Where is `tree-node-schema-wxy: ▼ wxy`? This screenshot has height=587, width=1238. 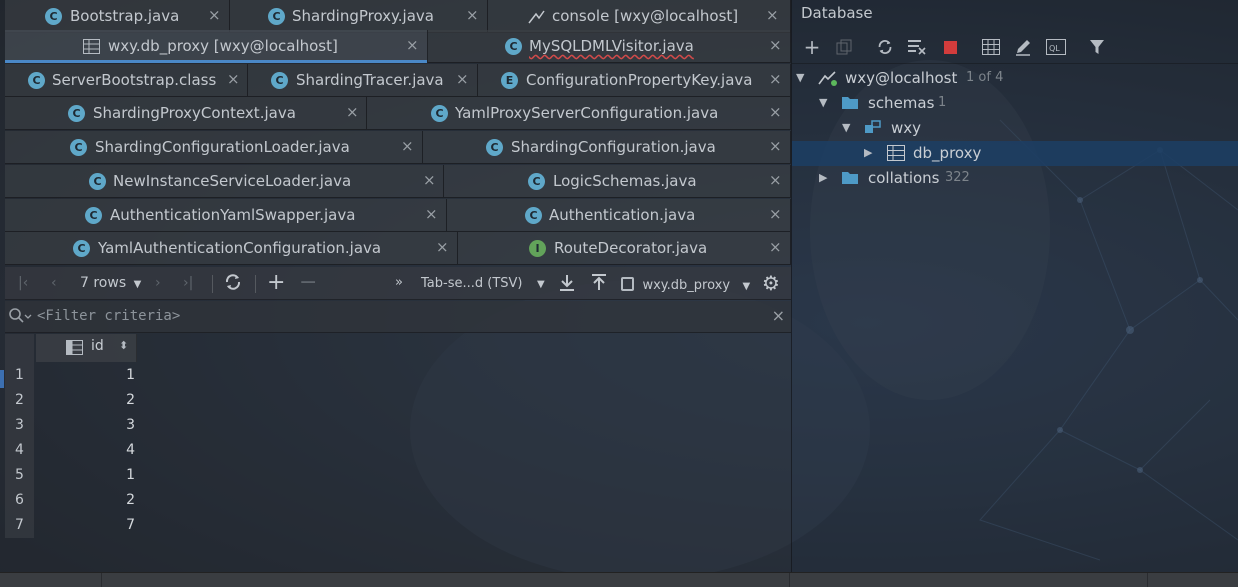
tree-node-schema-wxy: ▼ wxy is located at coordinates (1015, 128).